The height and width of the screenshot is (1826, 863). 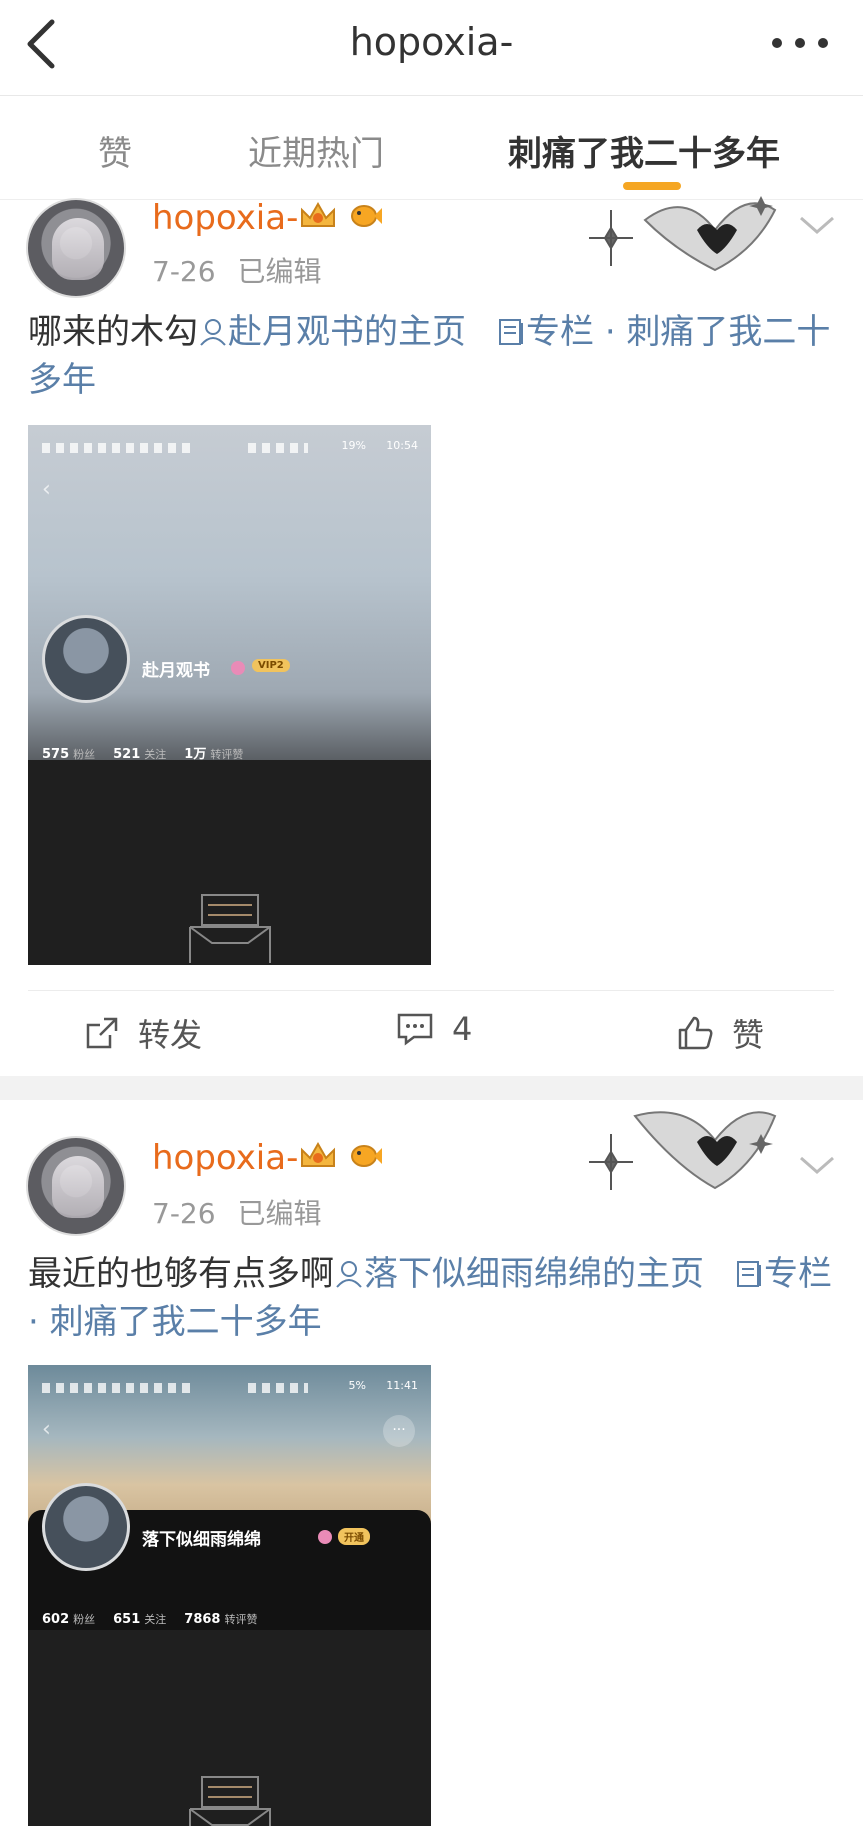 What do you see at coordinates (113, 332) in the screenshot?
I see `post-text-body: 哪来的木勾` at bounding box center [113, 332].